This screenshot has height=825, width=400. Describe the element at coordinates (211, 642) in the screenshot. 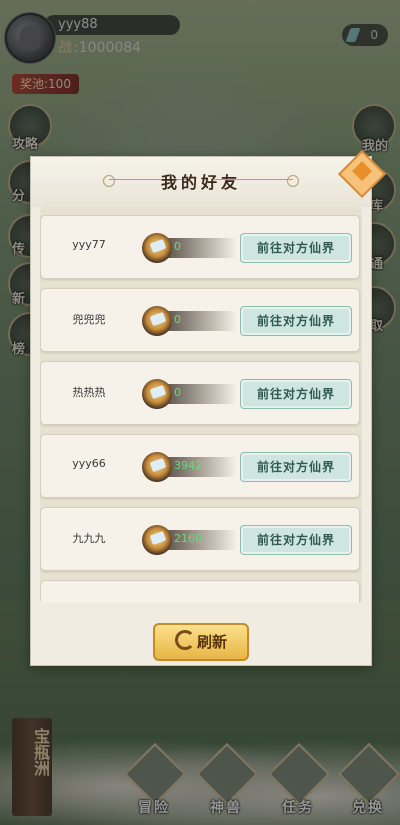

I see `refresh-label: 刷新` at that location.